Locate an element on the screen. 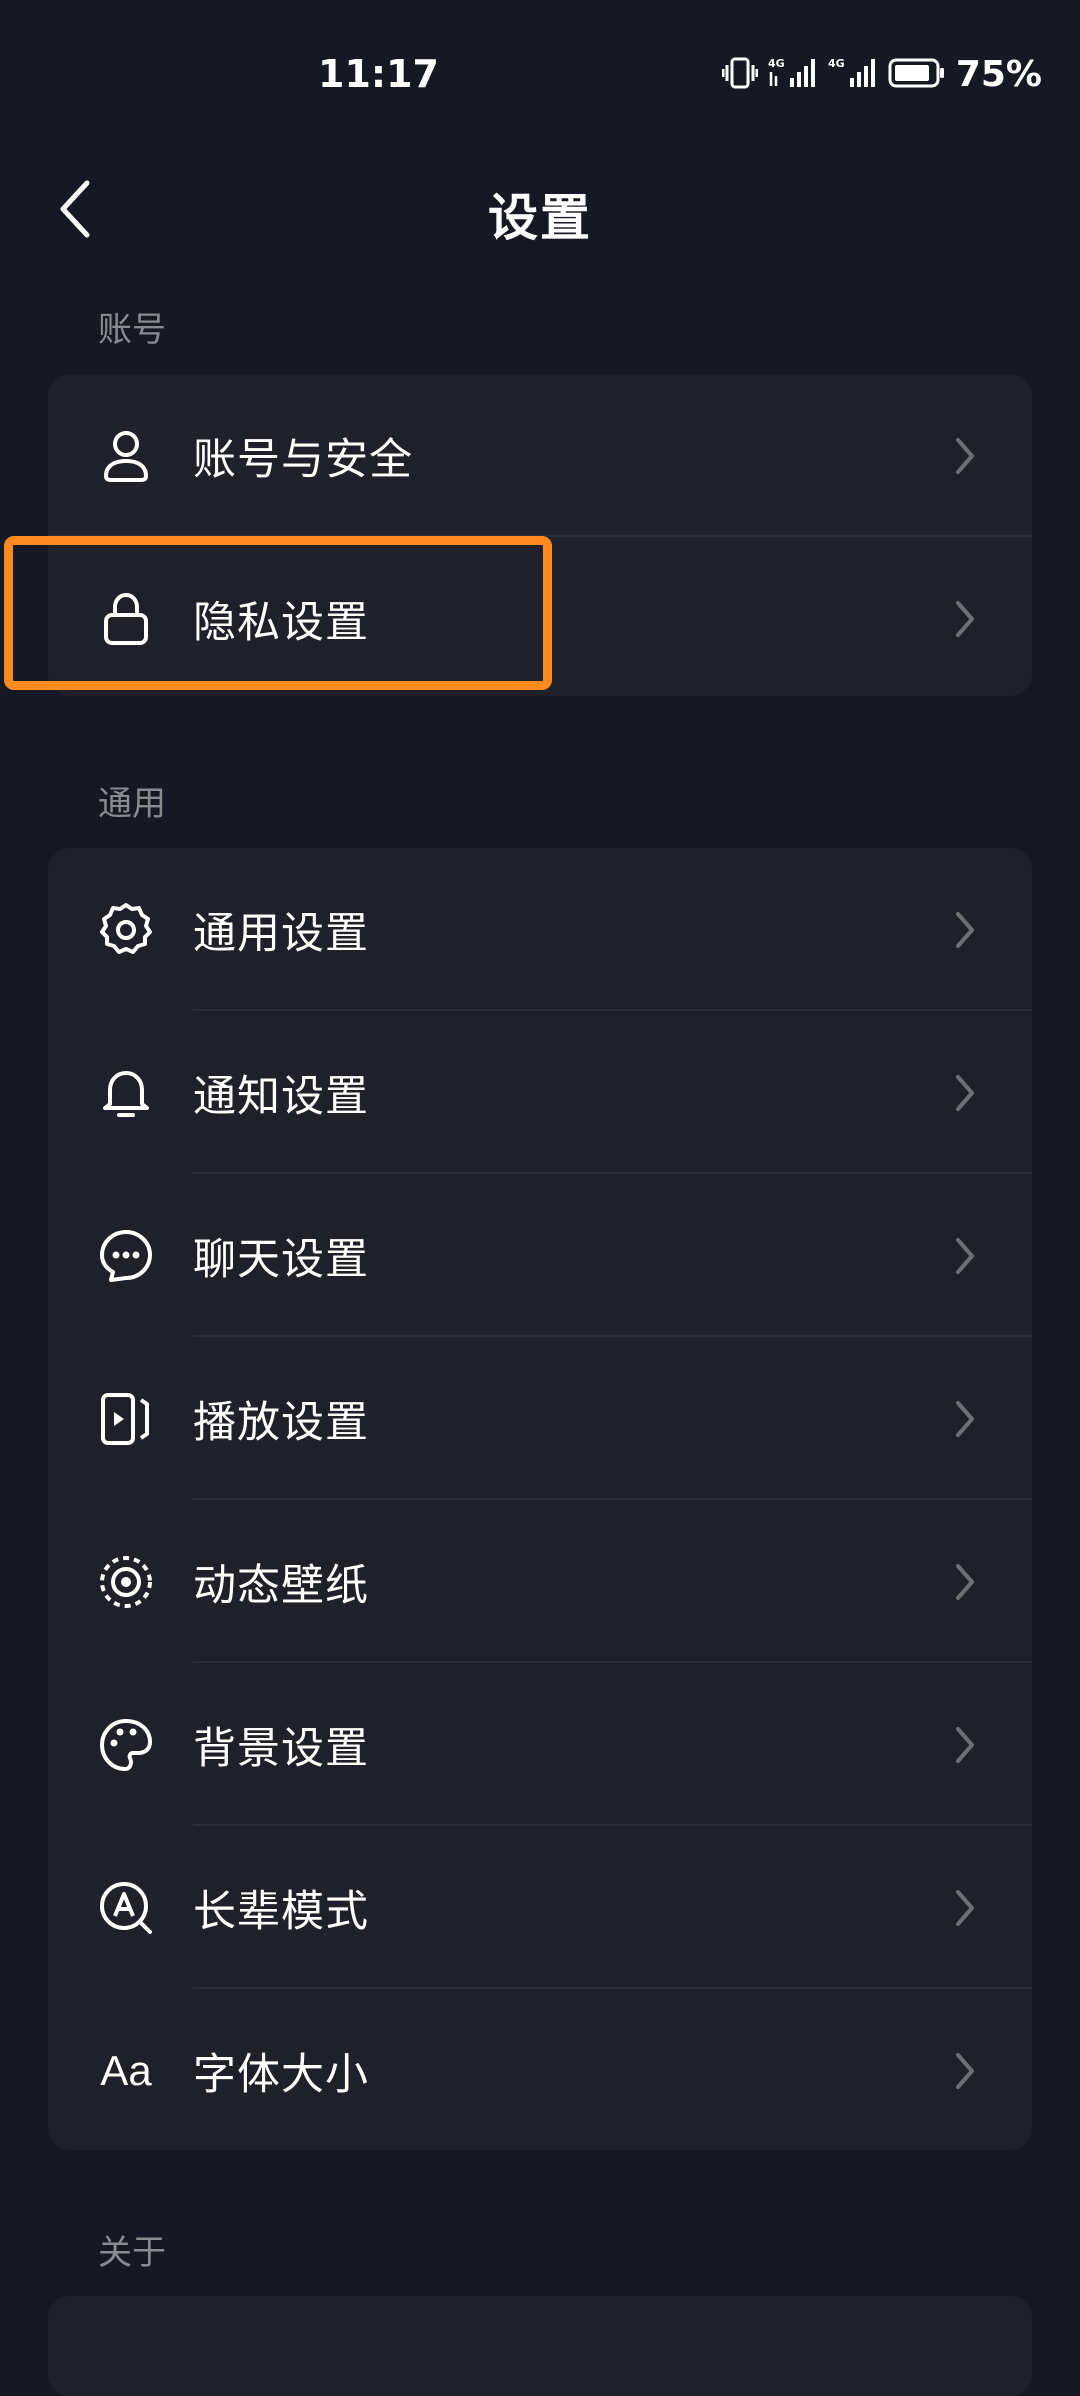  battery-percent: 75% is located at coordinates (998, 74).